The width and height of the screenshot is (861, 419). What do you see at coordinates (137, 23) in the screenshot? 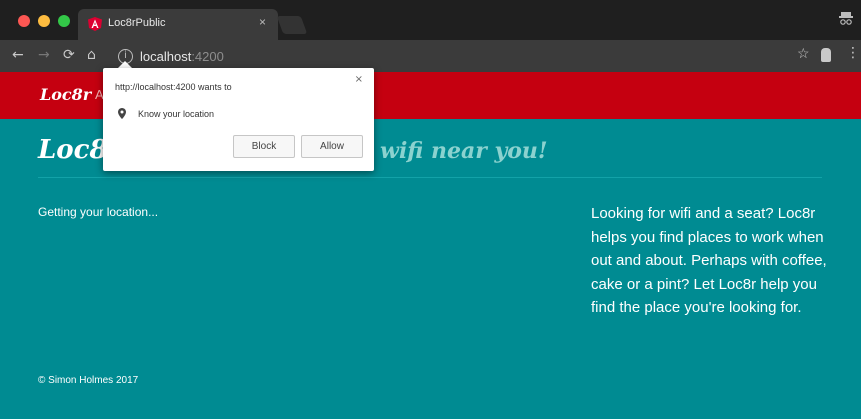
I see `tab-title: Loc8rPublic` at bounding box center [137, 23].